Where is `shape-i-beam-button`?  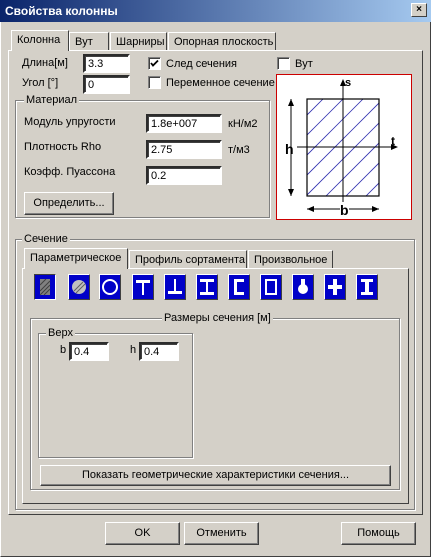
shape-i-beam-button is located at coordinates (207, 287).